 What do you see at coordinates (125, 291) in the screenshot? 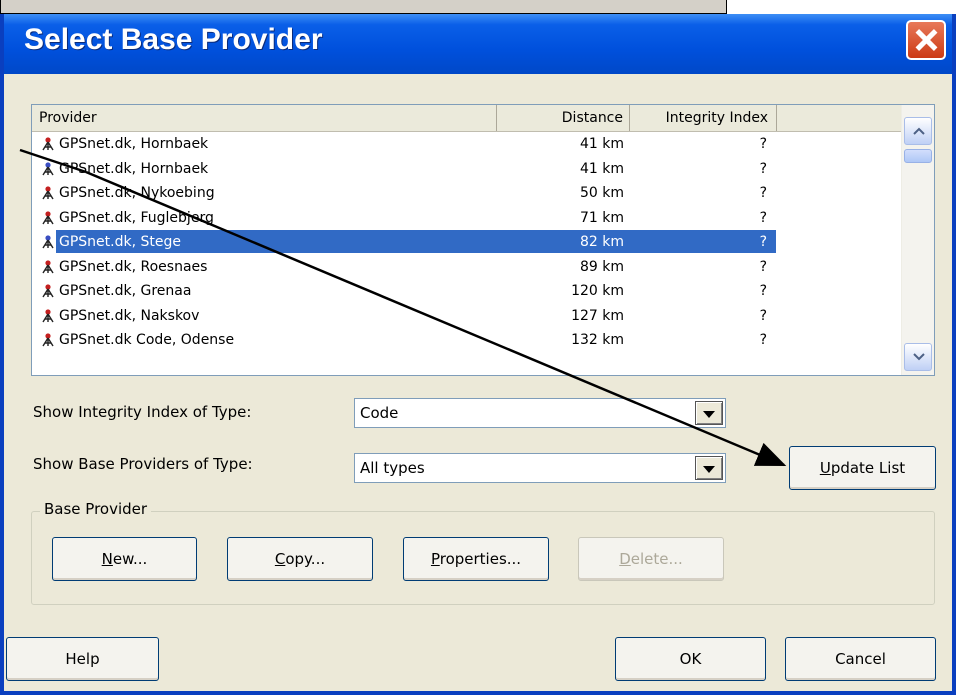
I see `provider-name: GPSnet.dk, Grenaa` at bounding box center [125, 291].